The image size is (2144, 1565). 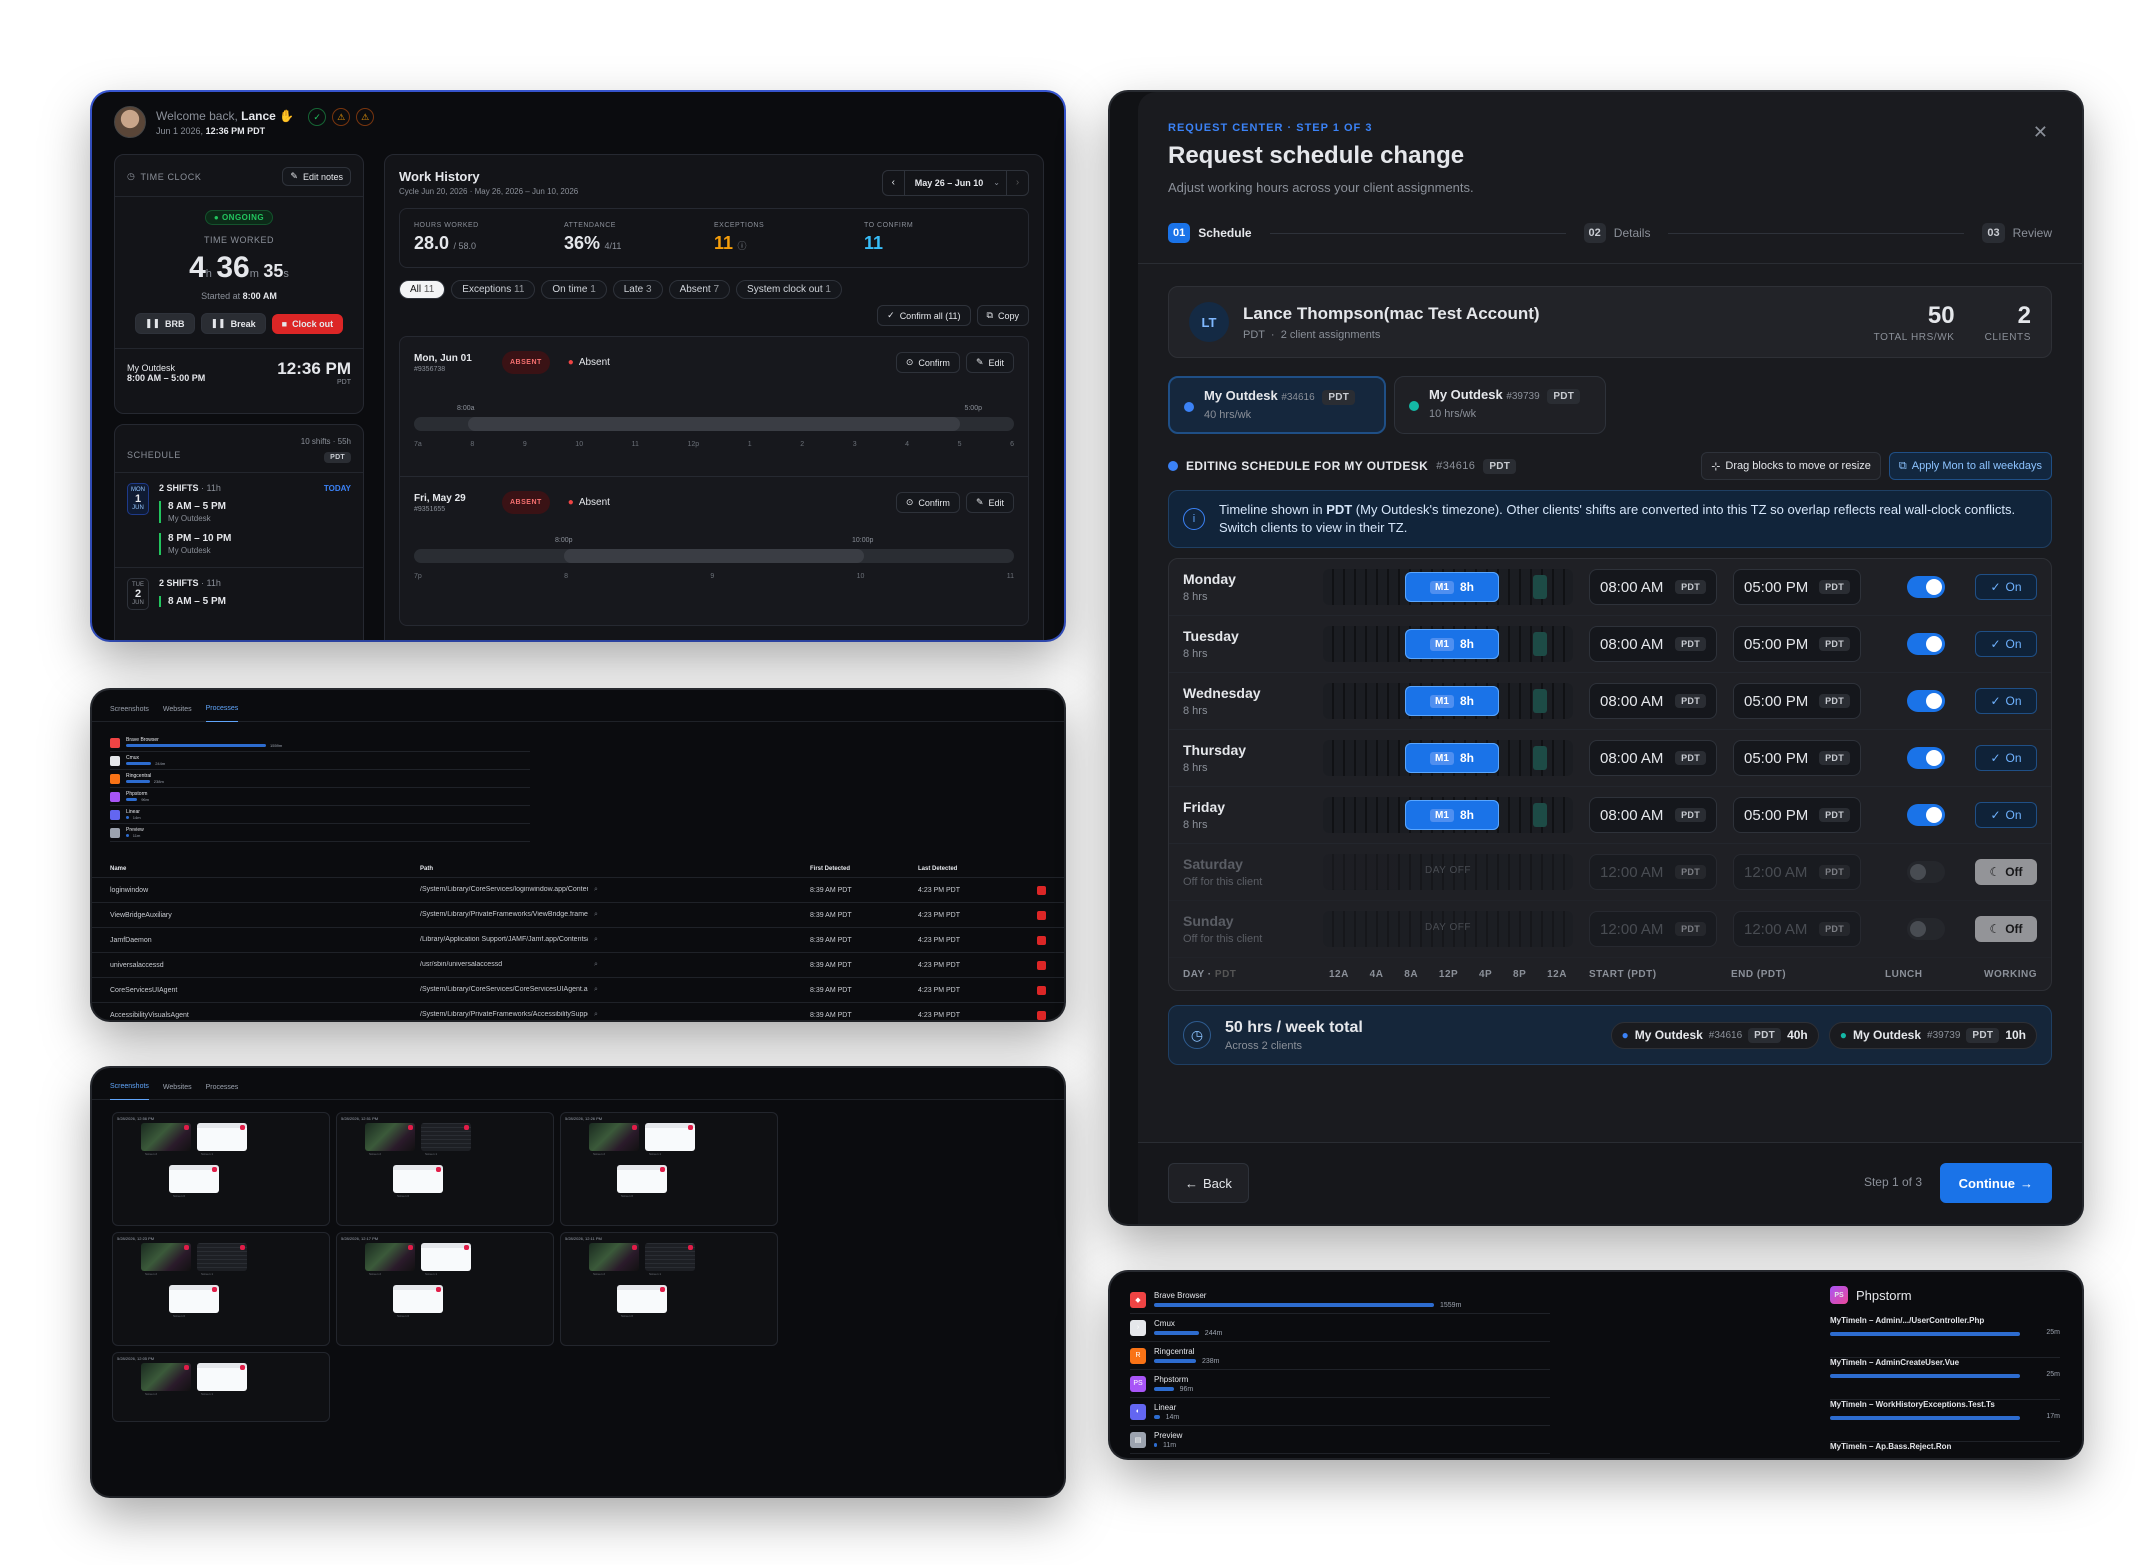 I want to click on filter-chip: All 11, so click(x=422, y=289).